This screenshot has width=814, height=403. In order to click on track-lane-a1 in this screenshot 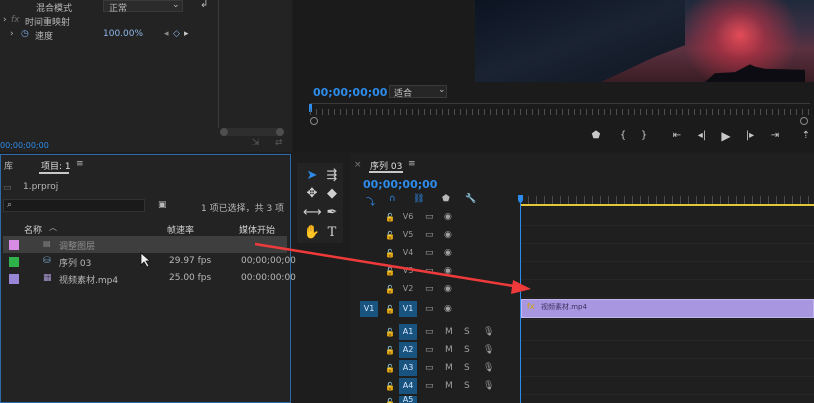, I will do `click(667, 332)`.